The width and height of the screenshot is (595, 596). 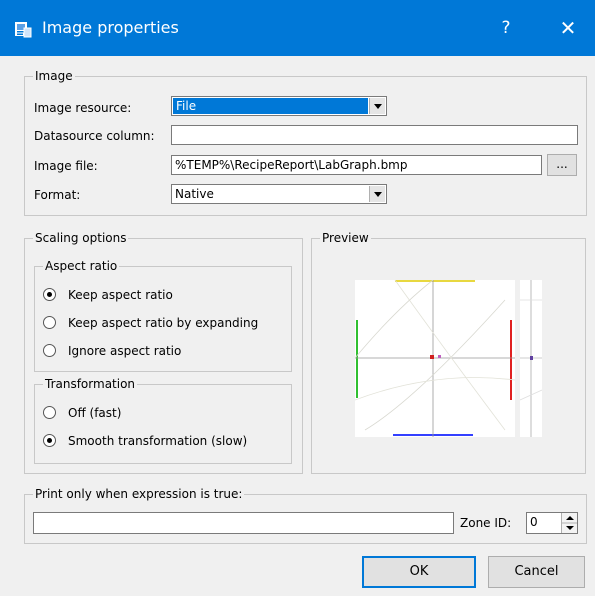 I want to click on zone-id-stepper: 0, so click(x=552, y=523).